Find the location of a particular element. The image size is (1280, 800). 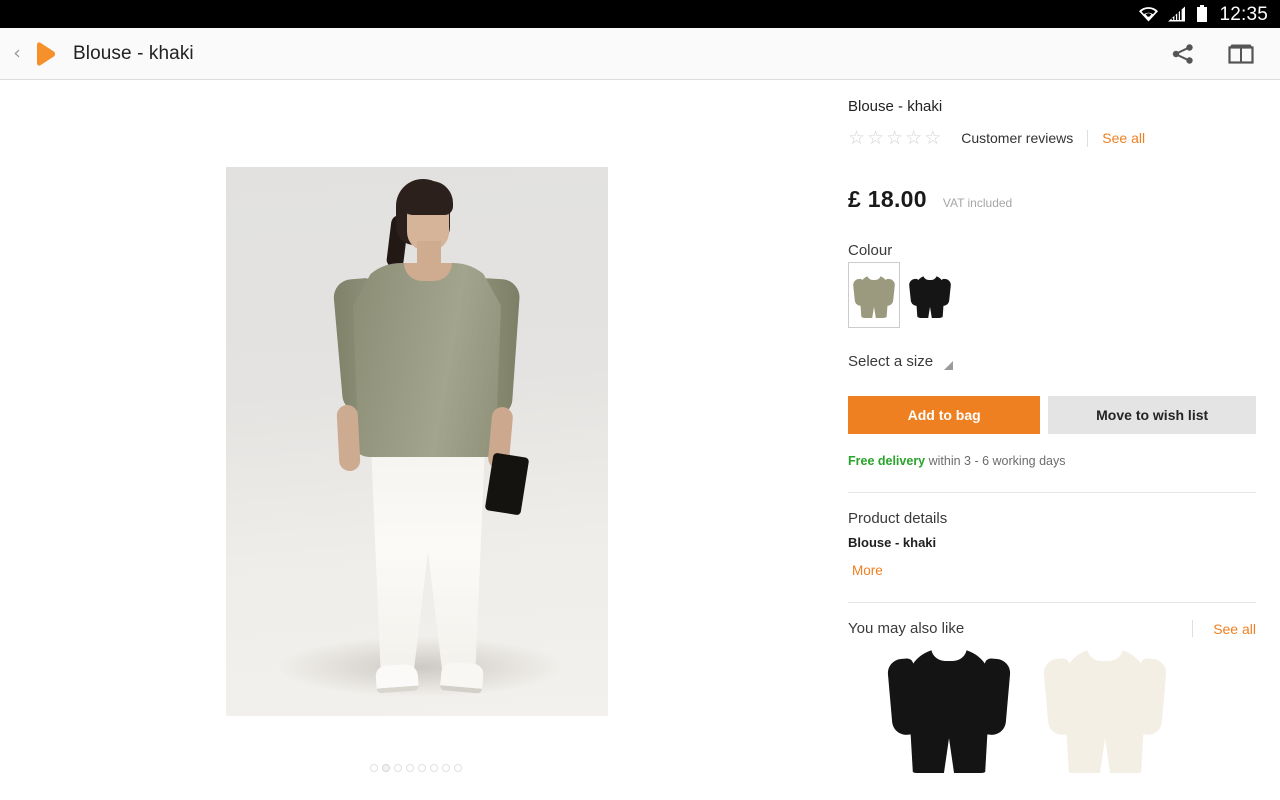

app-bar: ‹ Blouse - khaki is located at coordinates (640, 54).